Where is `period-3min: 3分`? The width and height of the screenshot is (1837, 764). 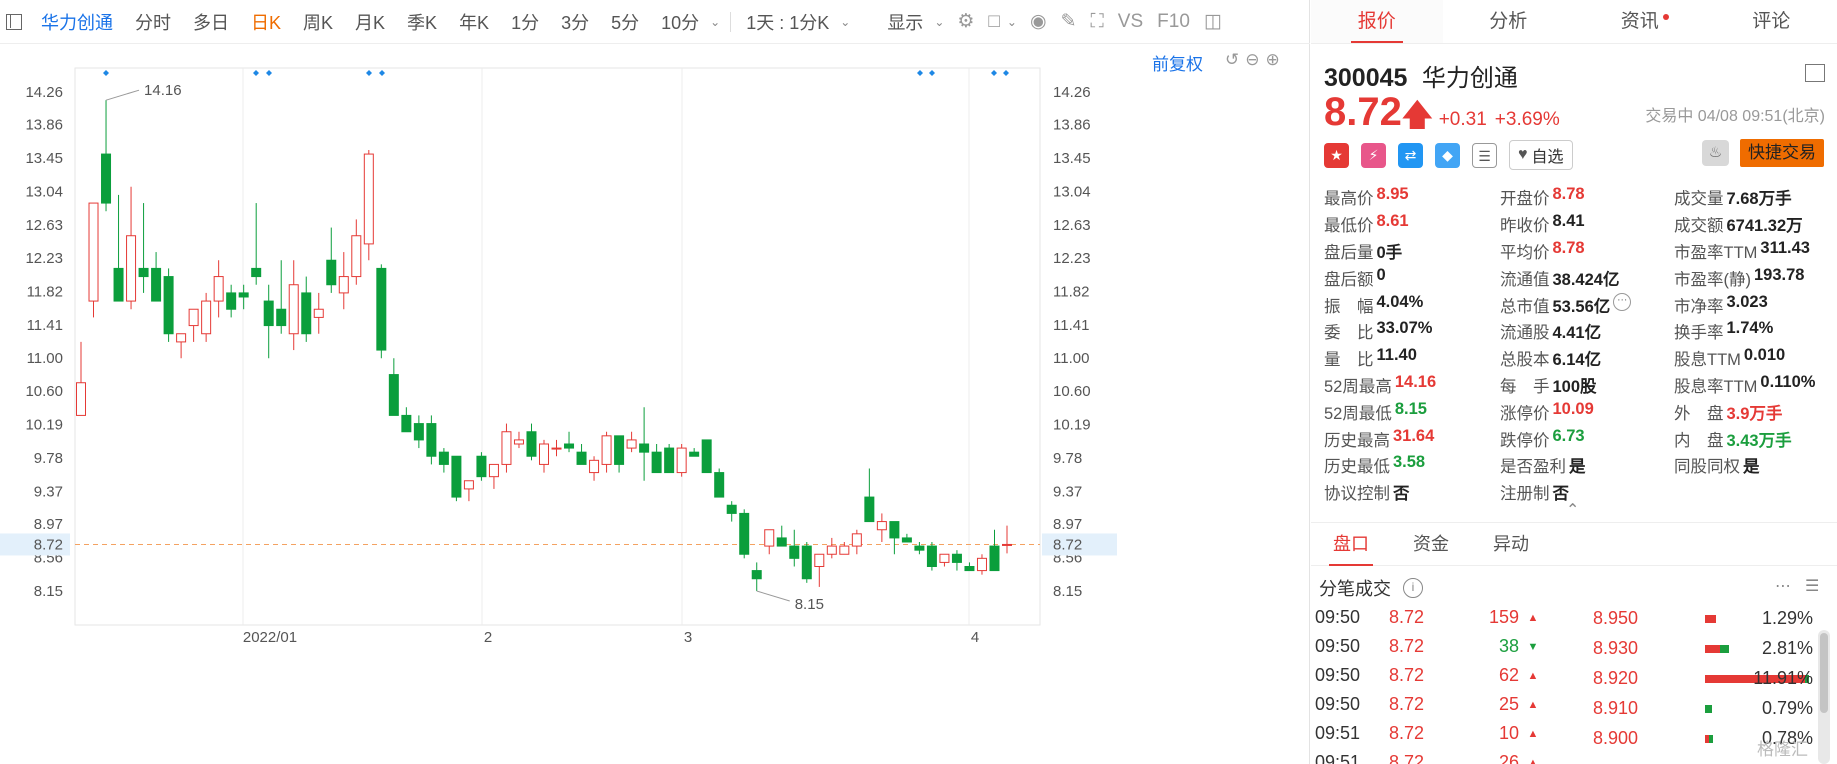 period-3min: 3分 is located at coordinates (575, 22).